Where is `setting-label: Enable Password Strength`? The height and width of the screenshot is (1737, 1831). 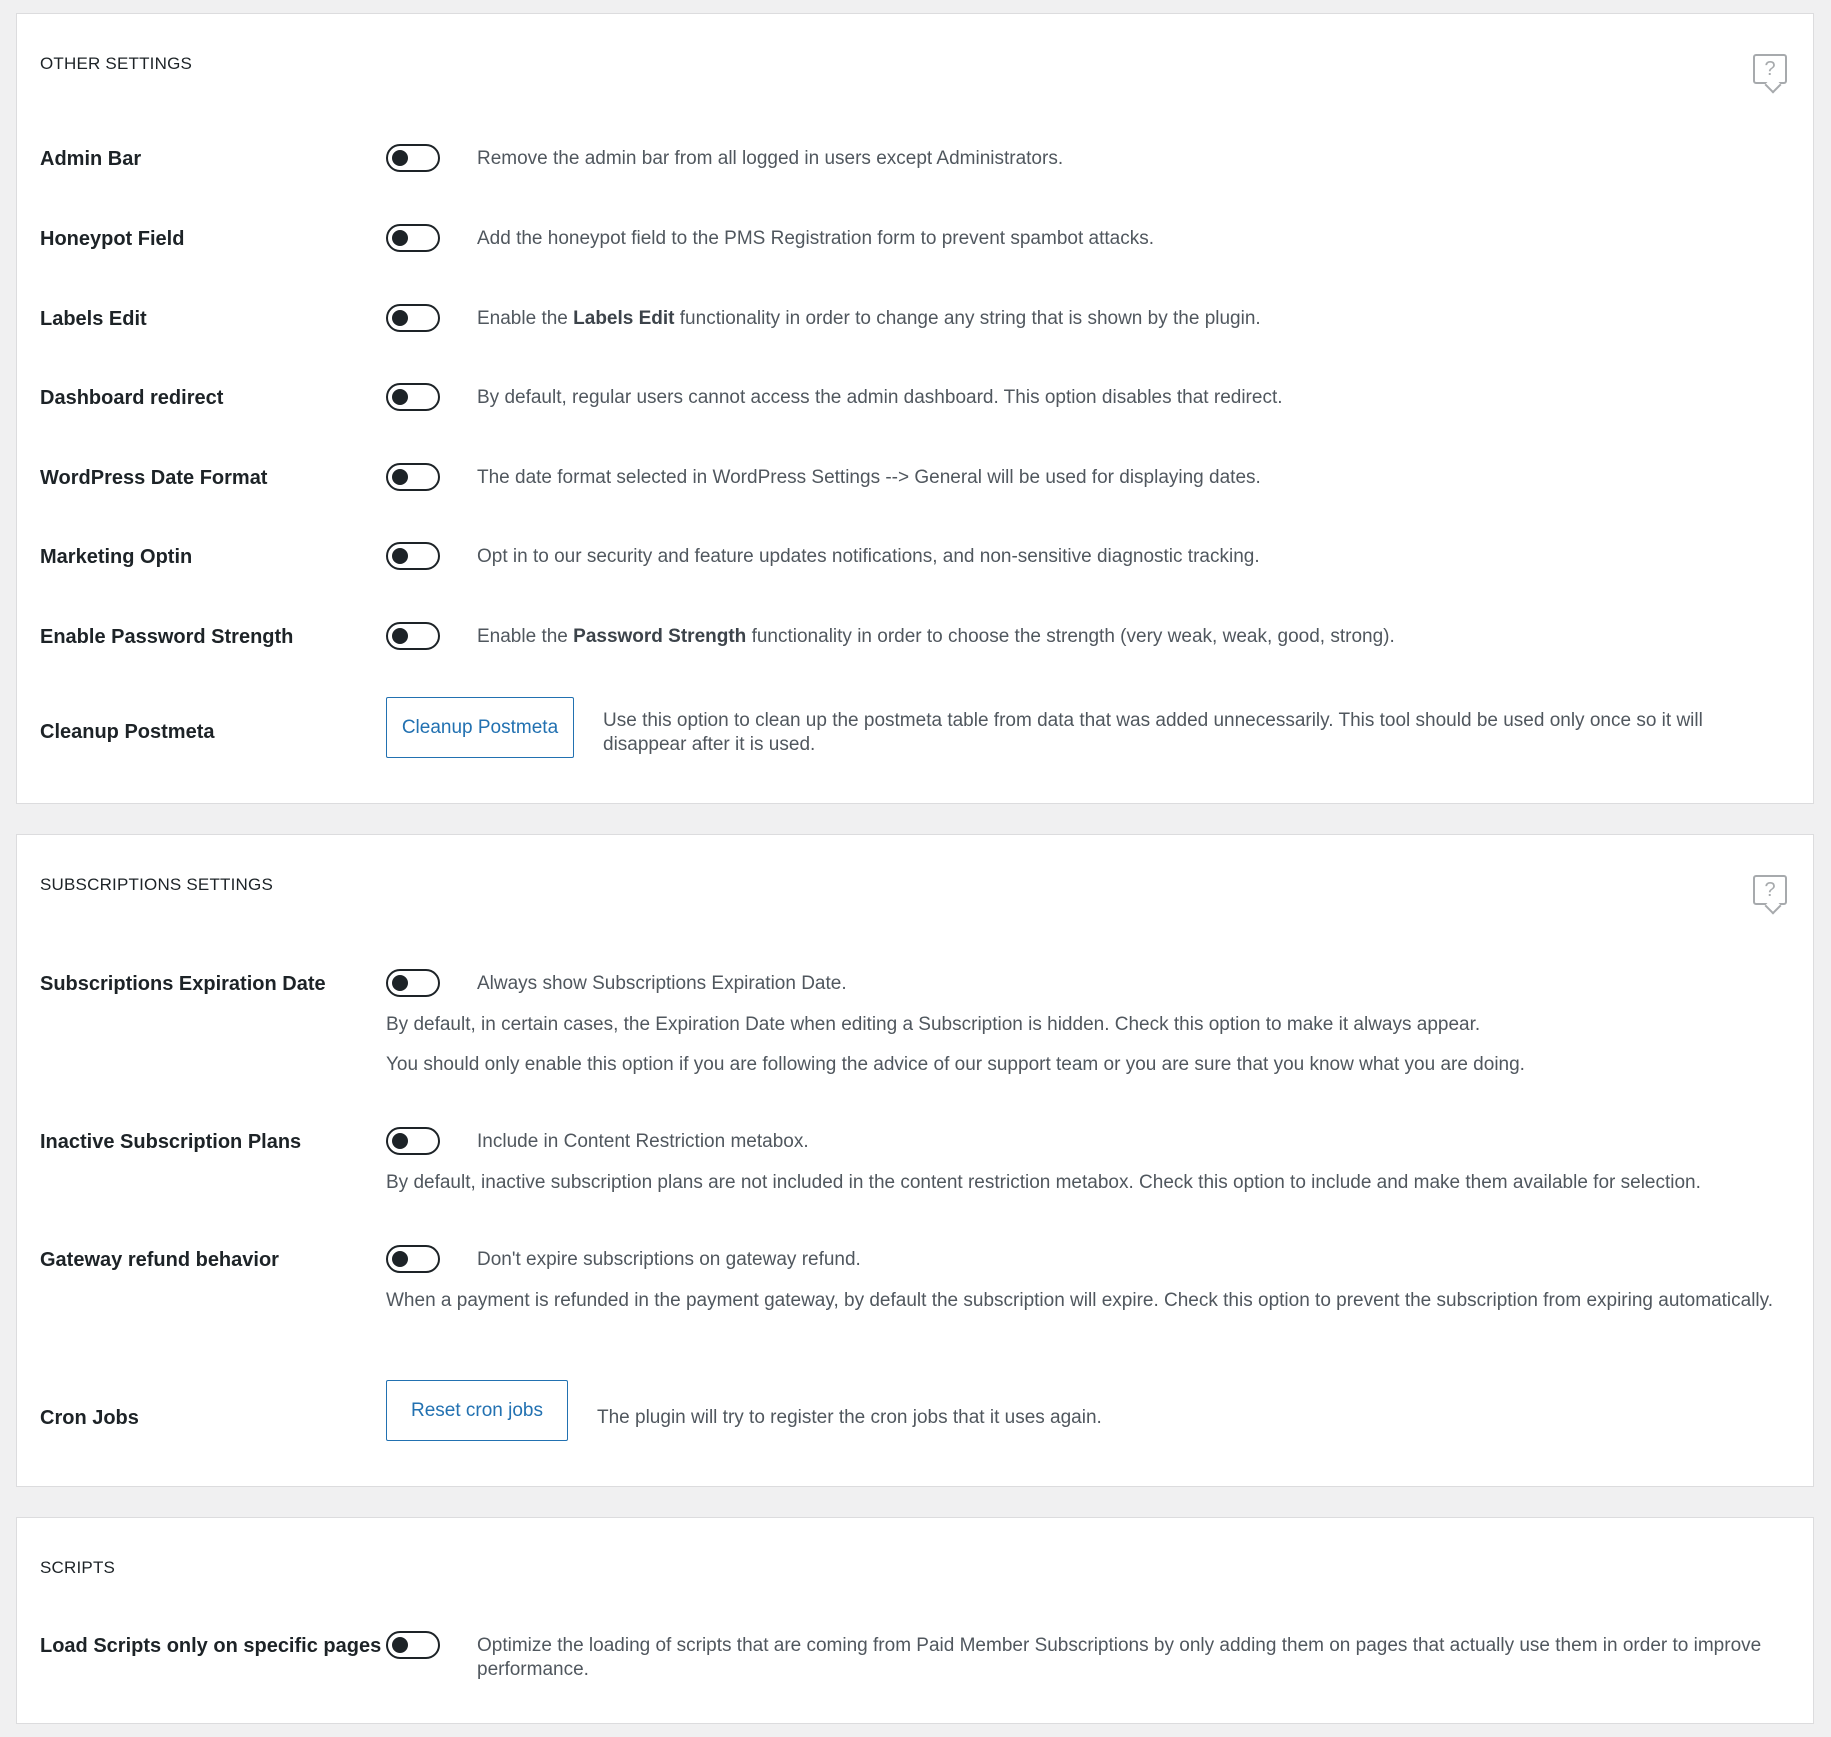
setting-label: Enable Password Strength is located at coordinates (167, 637).